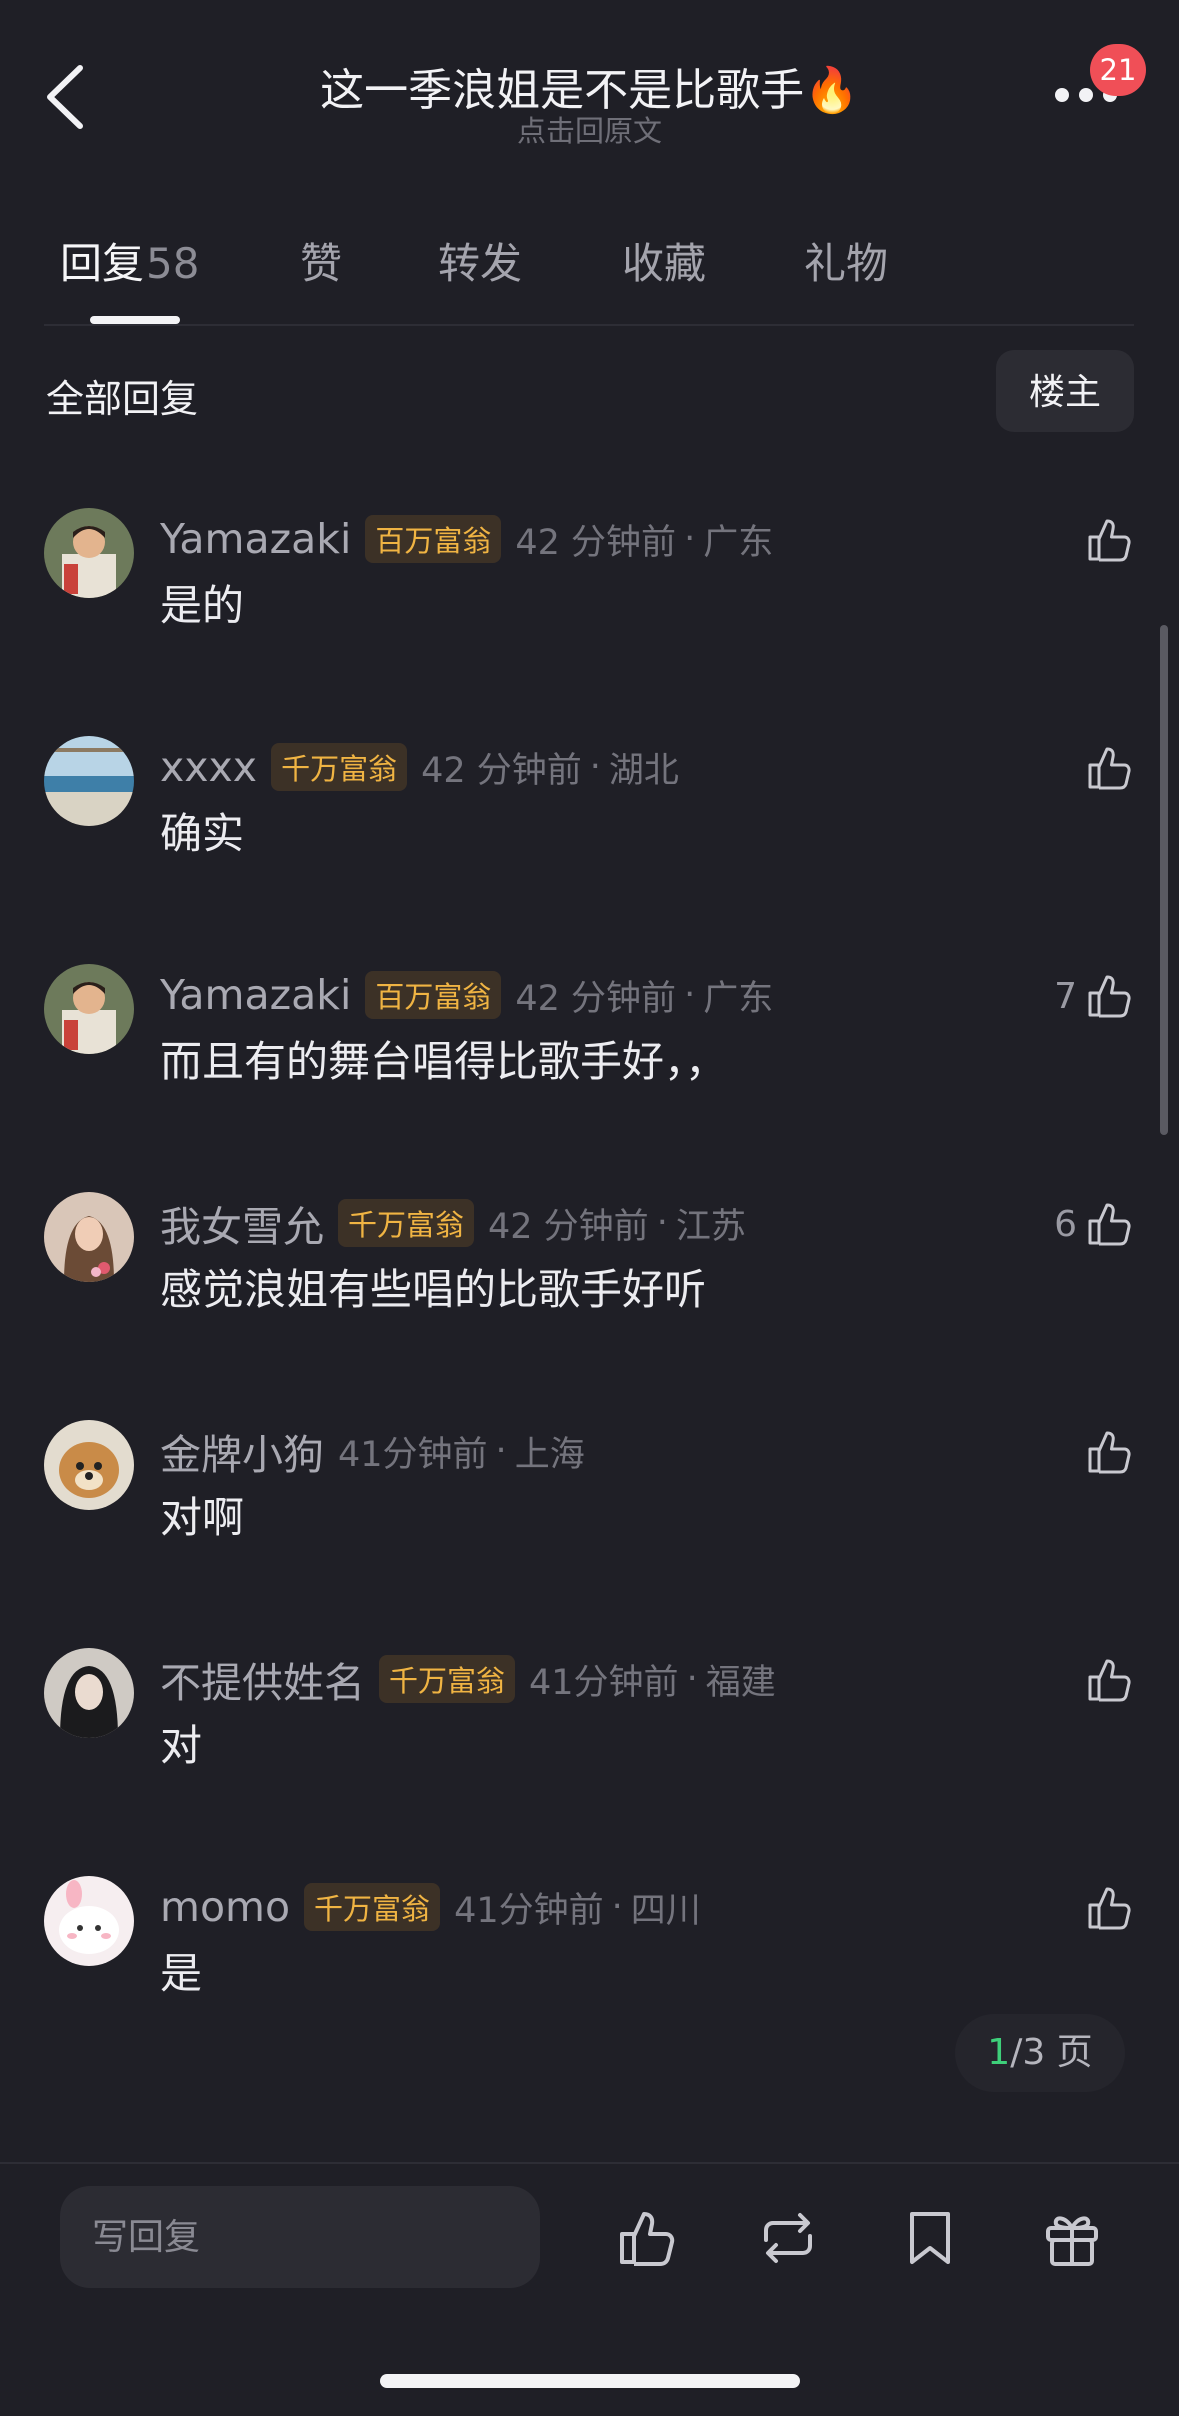  I want to click on username: 金牌小狗, so click(242, 1451).